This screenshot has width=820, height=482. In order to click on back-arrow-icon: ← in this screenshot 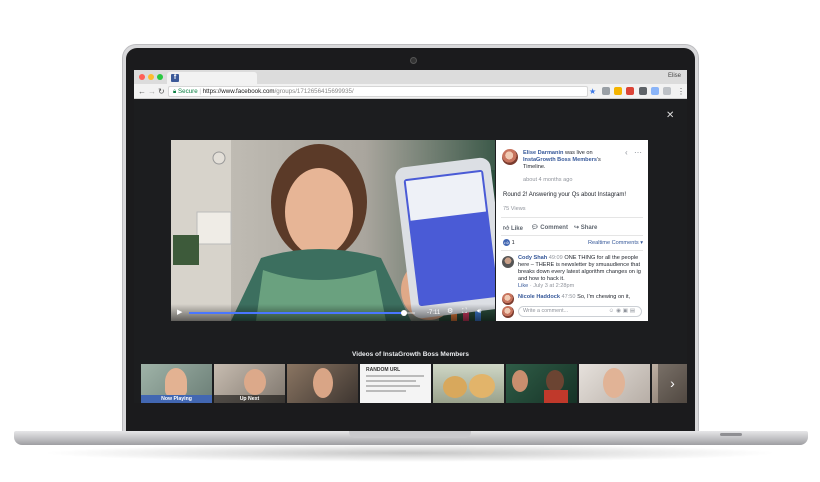, I will do `click(142, 91)`.